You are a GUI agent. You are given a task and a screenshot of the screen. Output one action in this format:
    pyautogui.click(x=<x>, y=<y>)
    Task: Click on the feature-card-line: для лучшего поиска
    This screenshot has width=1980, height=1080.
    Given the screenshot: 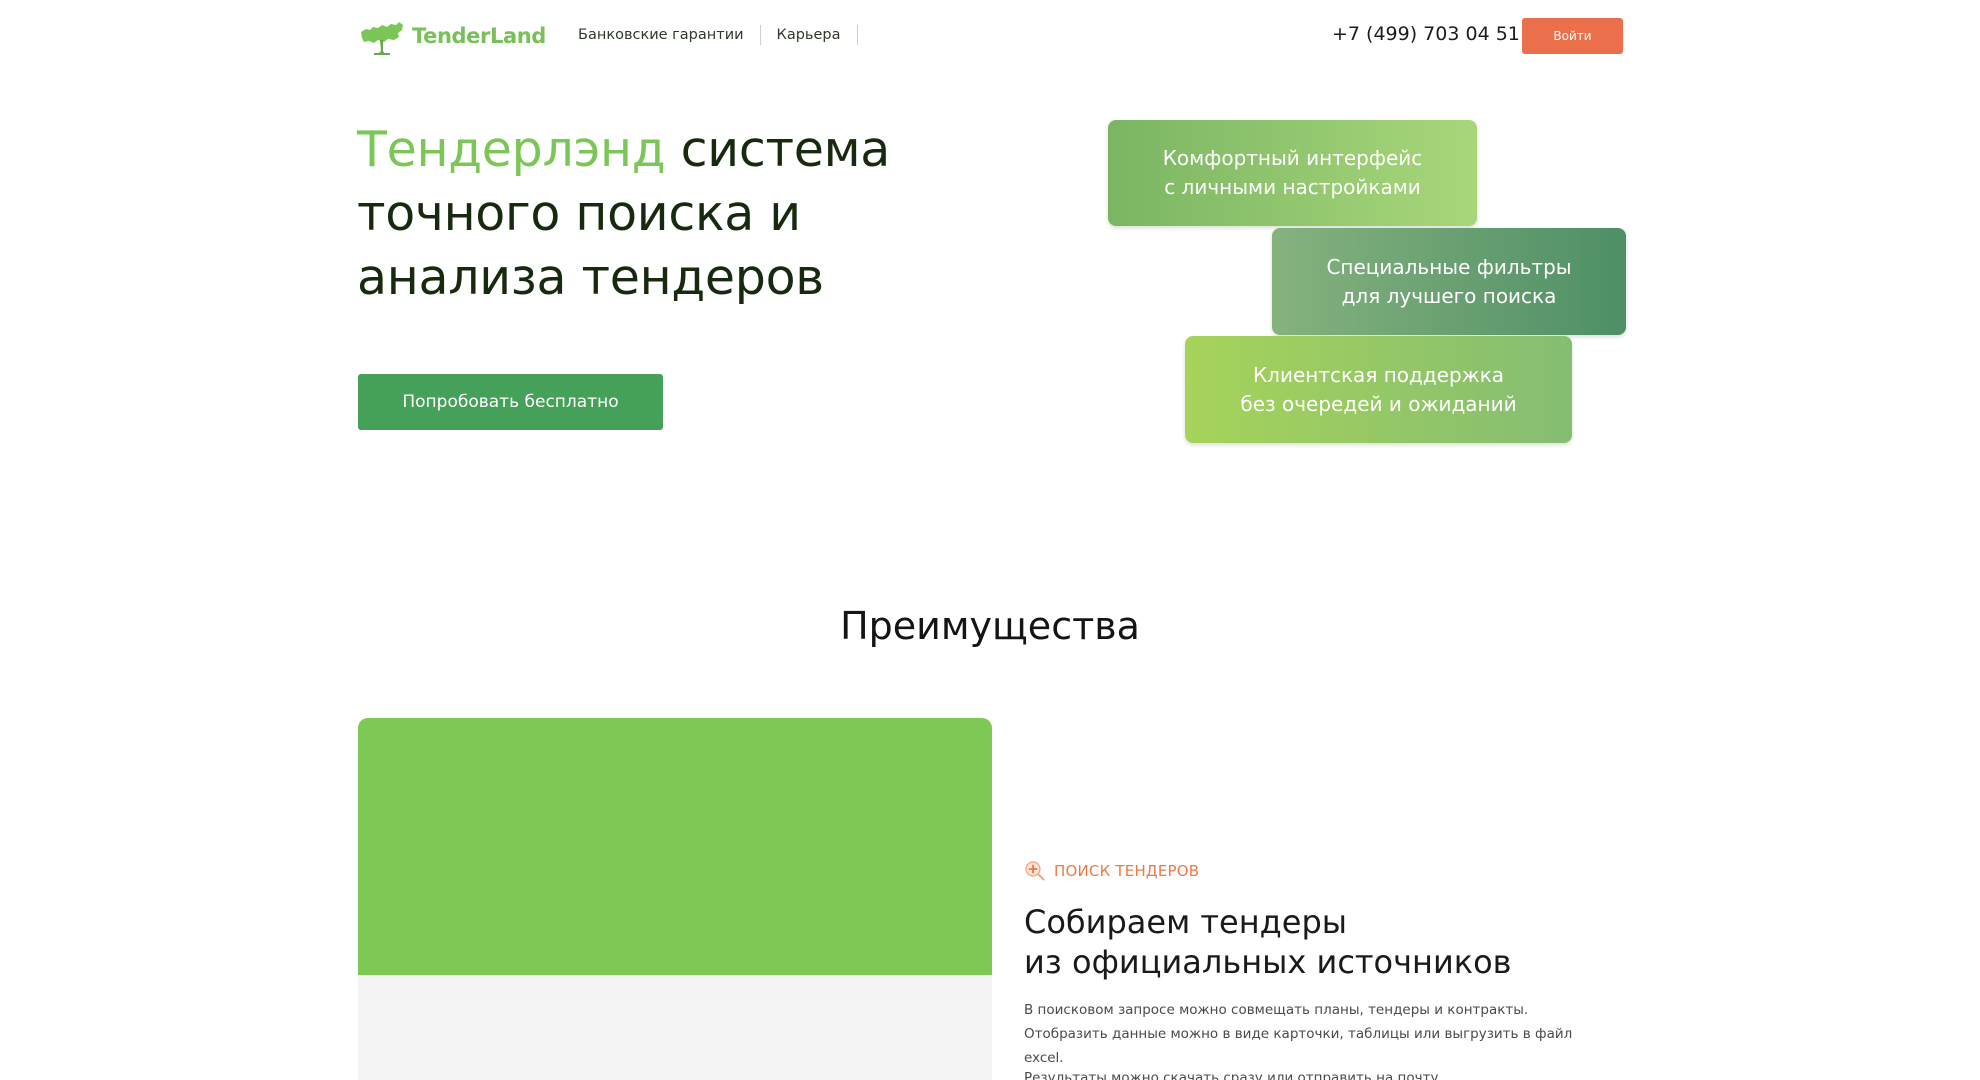 What is the action you would take?
    pyautogui.click(x=1449, y=295)
    